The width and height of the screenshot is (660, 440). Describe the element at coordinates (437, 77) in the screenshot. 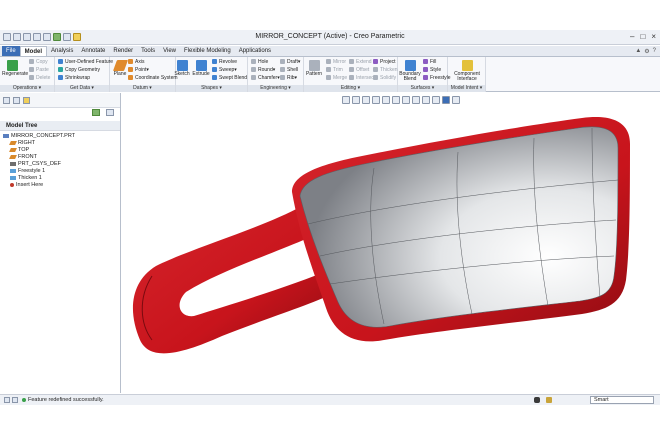

I see `freestyle-button: Freestyle` at that location.